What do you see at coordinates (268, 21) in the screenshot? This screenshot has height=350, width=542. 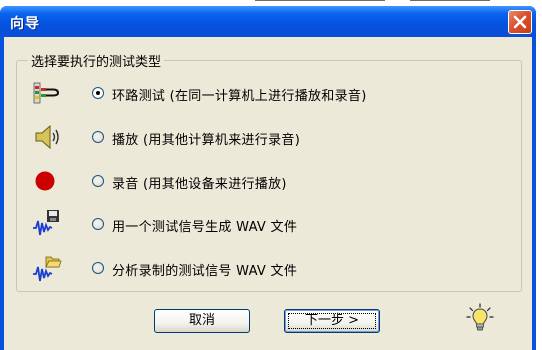 I see `title-bar: 向导` at bounding box center [268, 21].